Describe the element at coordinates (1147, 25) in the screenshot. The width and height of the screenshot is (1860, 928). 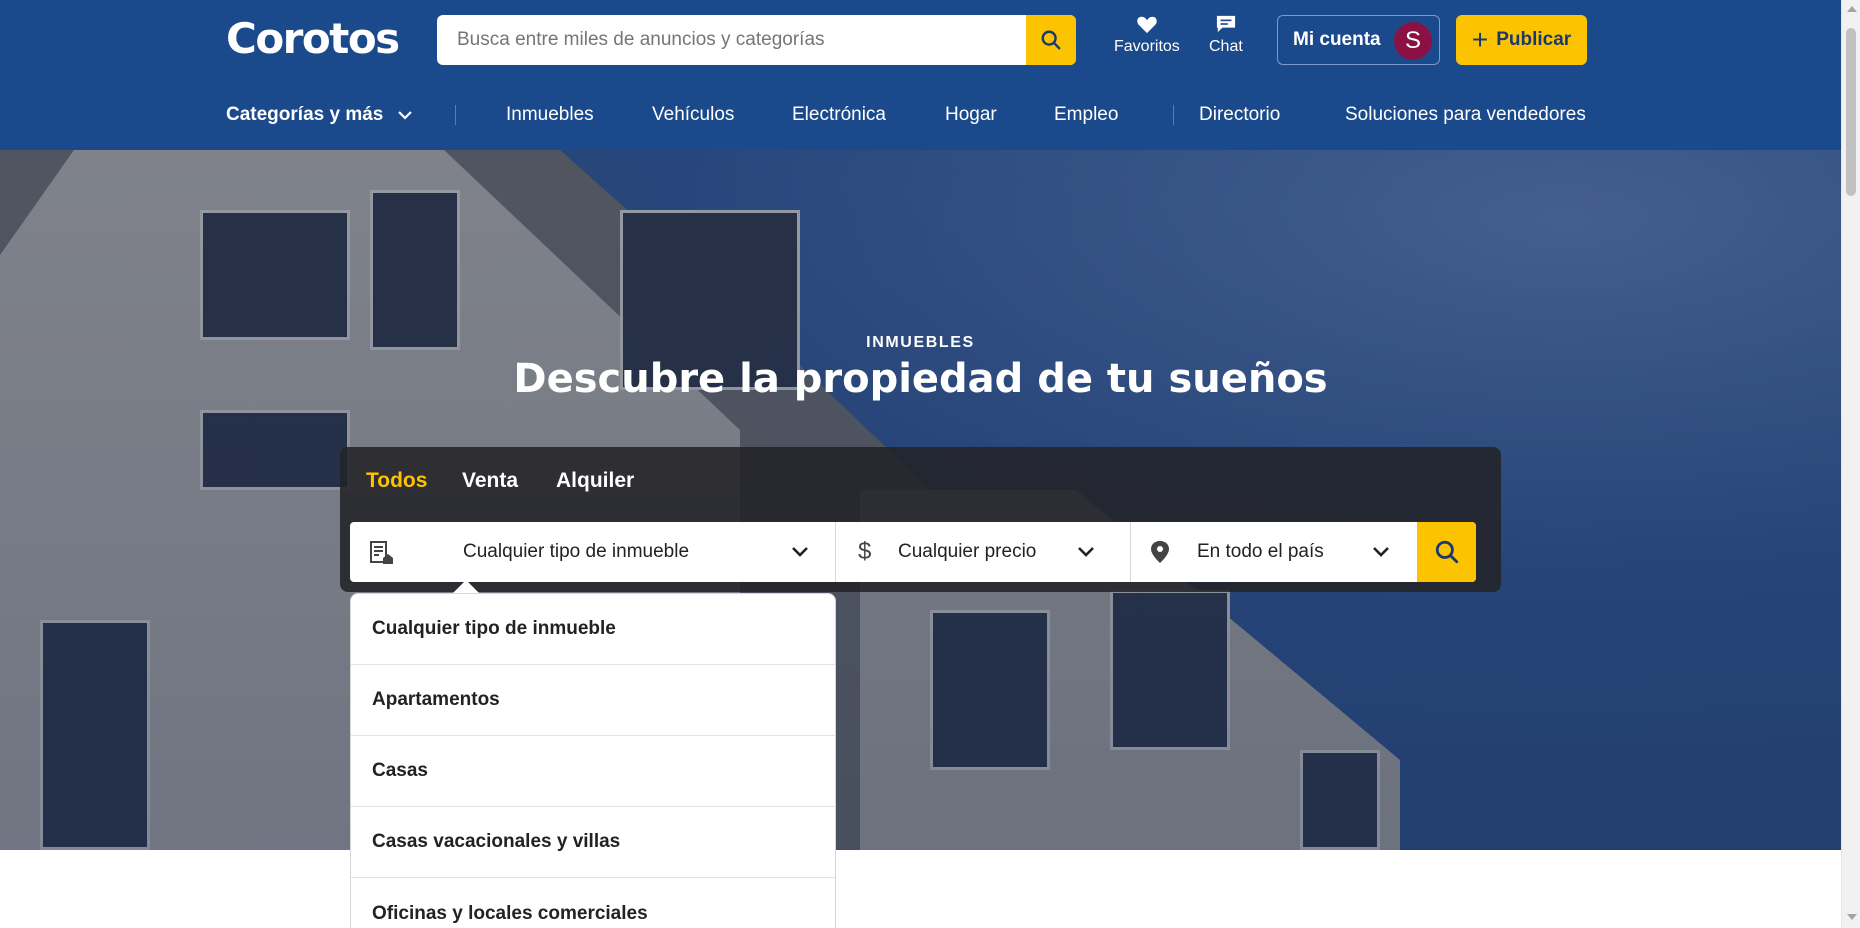
I see `heart-icon` at that location.